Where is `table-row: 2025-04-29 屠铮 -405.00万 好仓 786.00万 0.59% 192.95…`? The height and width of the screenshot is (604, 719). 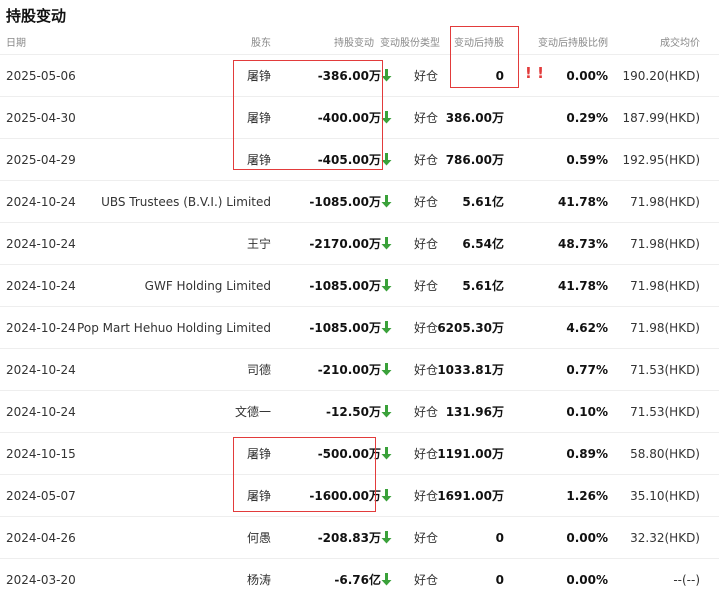
table-row: 2025-04-29 屠铮 -405.00万 好仓 786.00万 0.59% 192.95… is located at coordinates (359, 159).